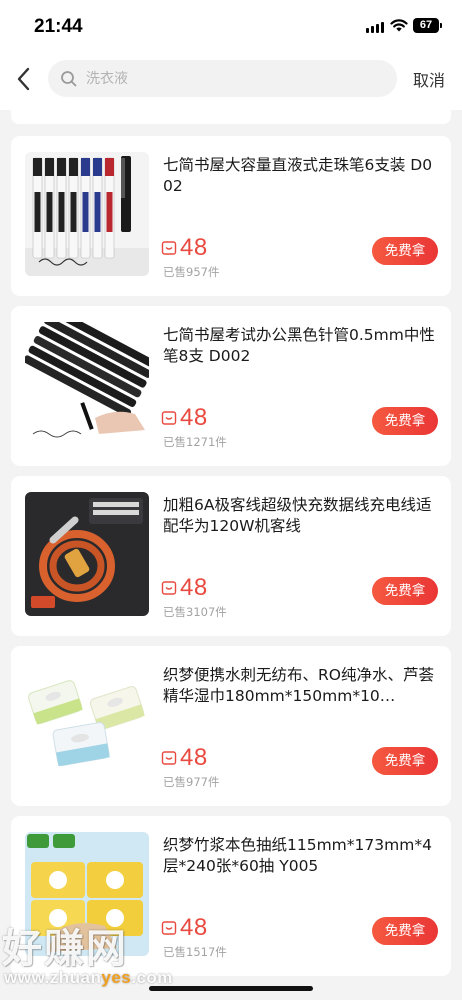 The image size is (462, 1000). What do you see at coordinates (195, 952) in the screenshot?
I see `sold-count: 已售1517件` at bounding box center [195, 952].